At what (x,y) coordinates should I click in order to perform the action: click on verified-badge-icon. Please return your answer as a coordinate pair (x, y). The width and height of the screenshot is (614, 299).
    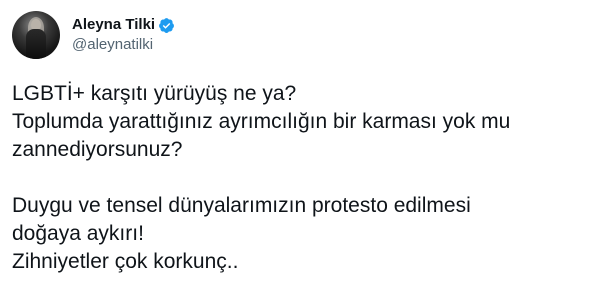
    Looking at the image, I should click on (167, 25).